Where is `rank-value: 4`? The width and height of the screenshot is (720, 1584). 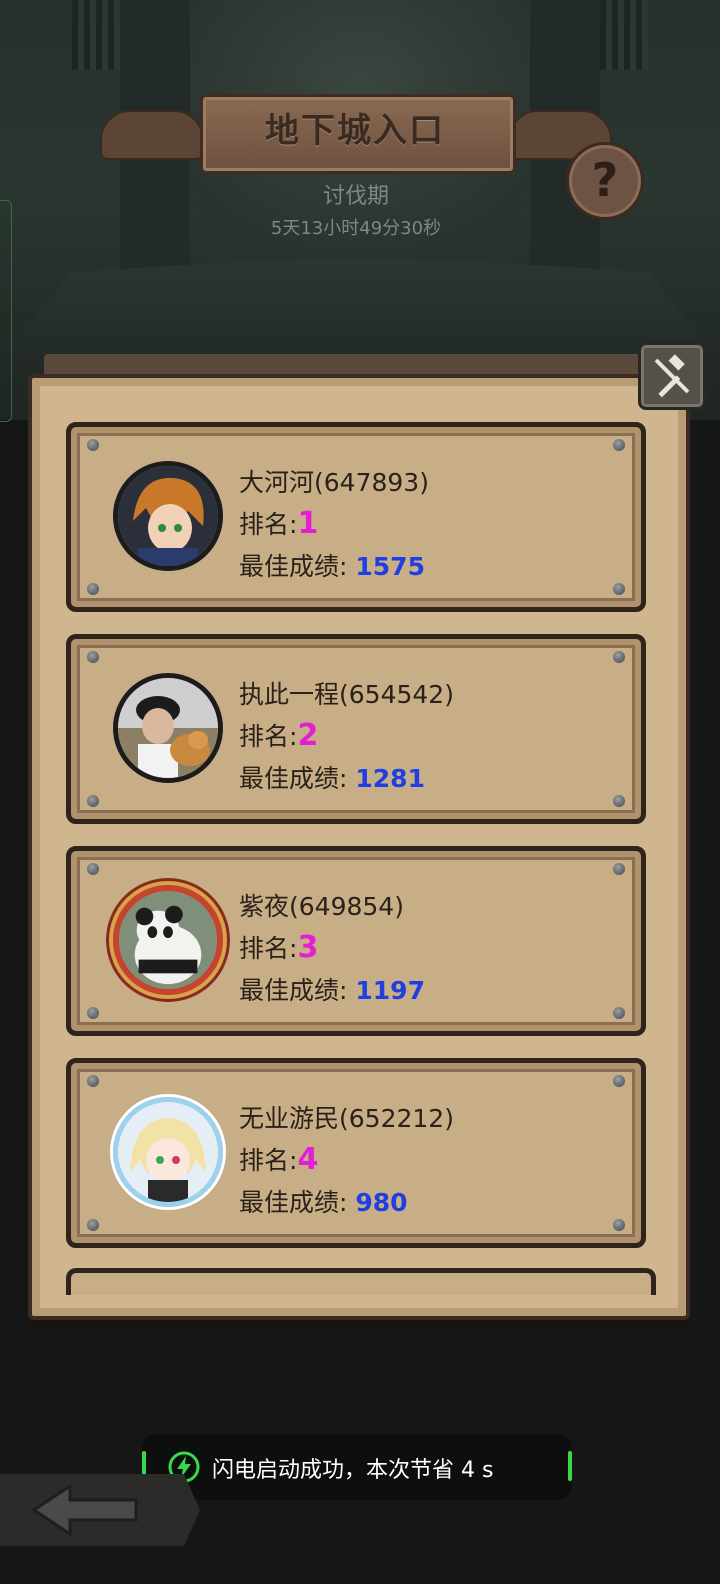 rank-value: 4 is located at coordinates (308, 1159).